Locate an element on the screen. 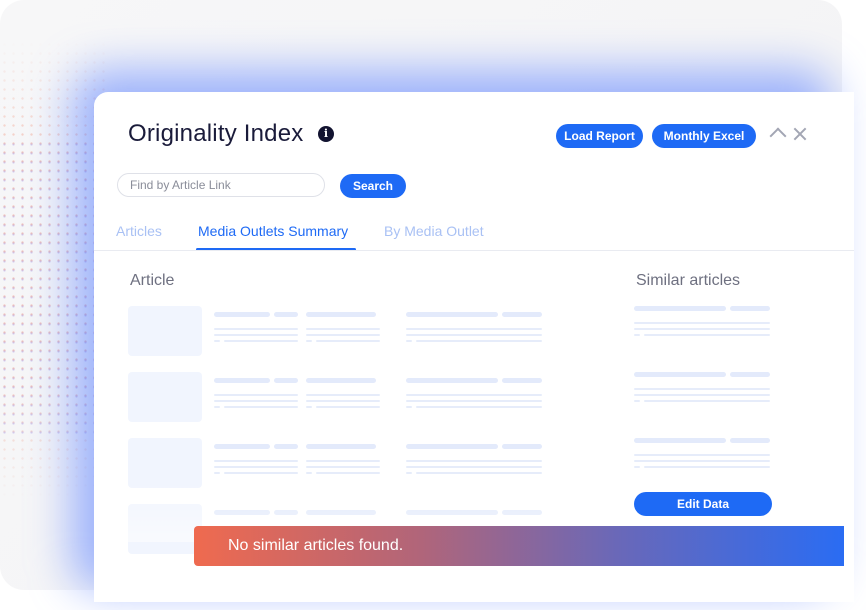  search-button: Search is located at coordinates (373, 186).